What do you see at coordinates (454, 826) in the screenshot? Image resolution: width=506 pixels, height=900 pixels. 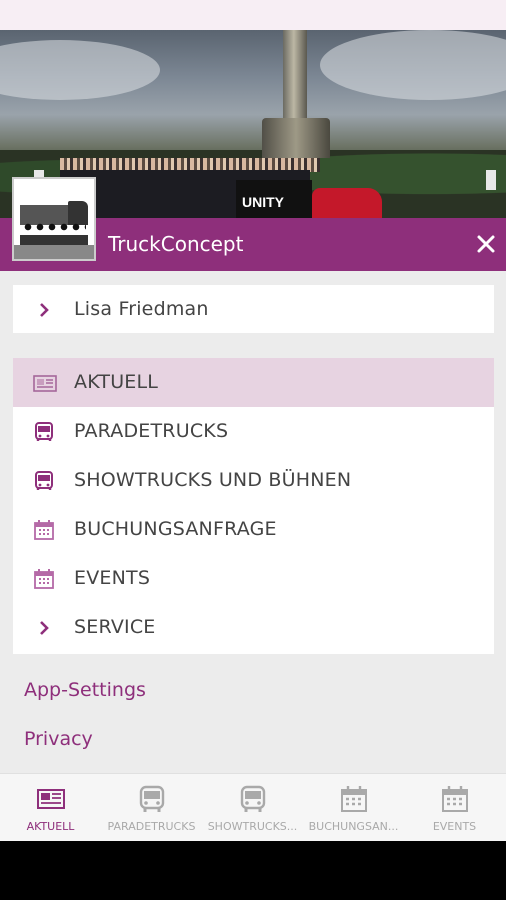 I see `tab-label: EVENTS` at bounding box center [454, 826].